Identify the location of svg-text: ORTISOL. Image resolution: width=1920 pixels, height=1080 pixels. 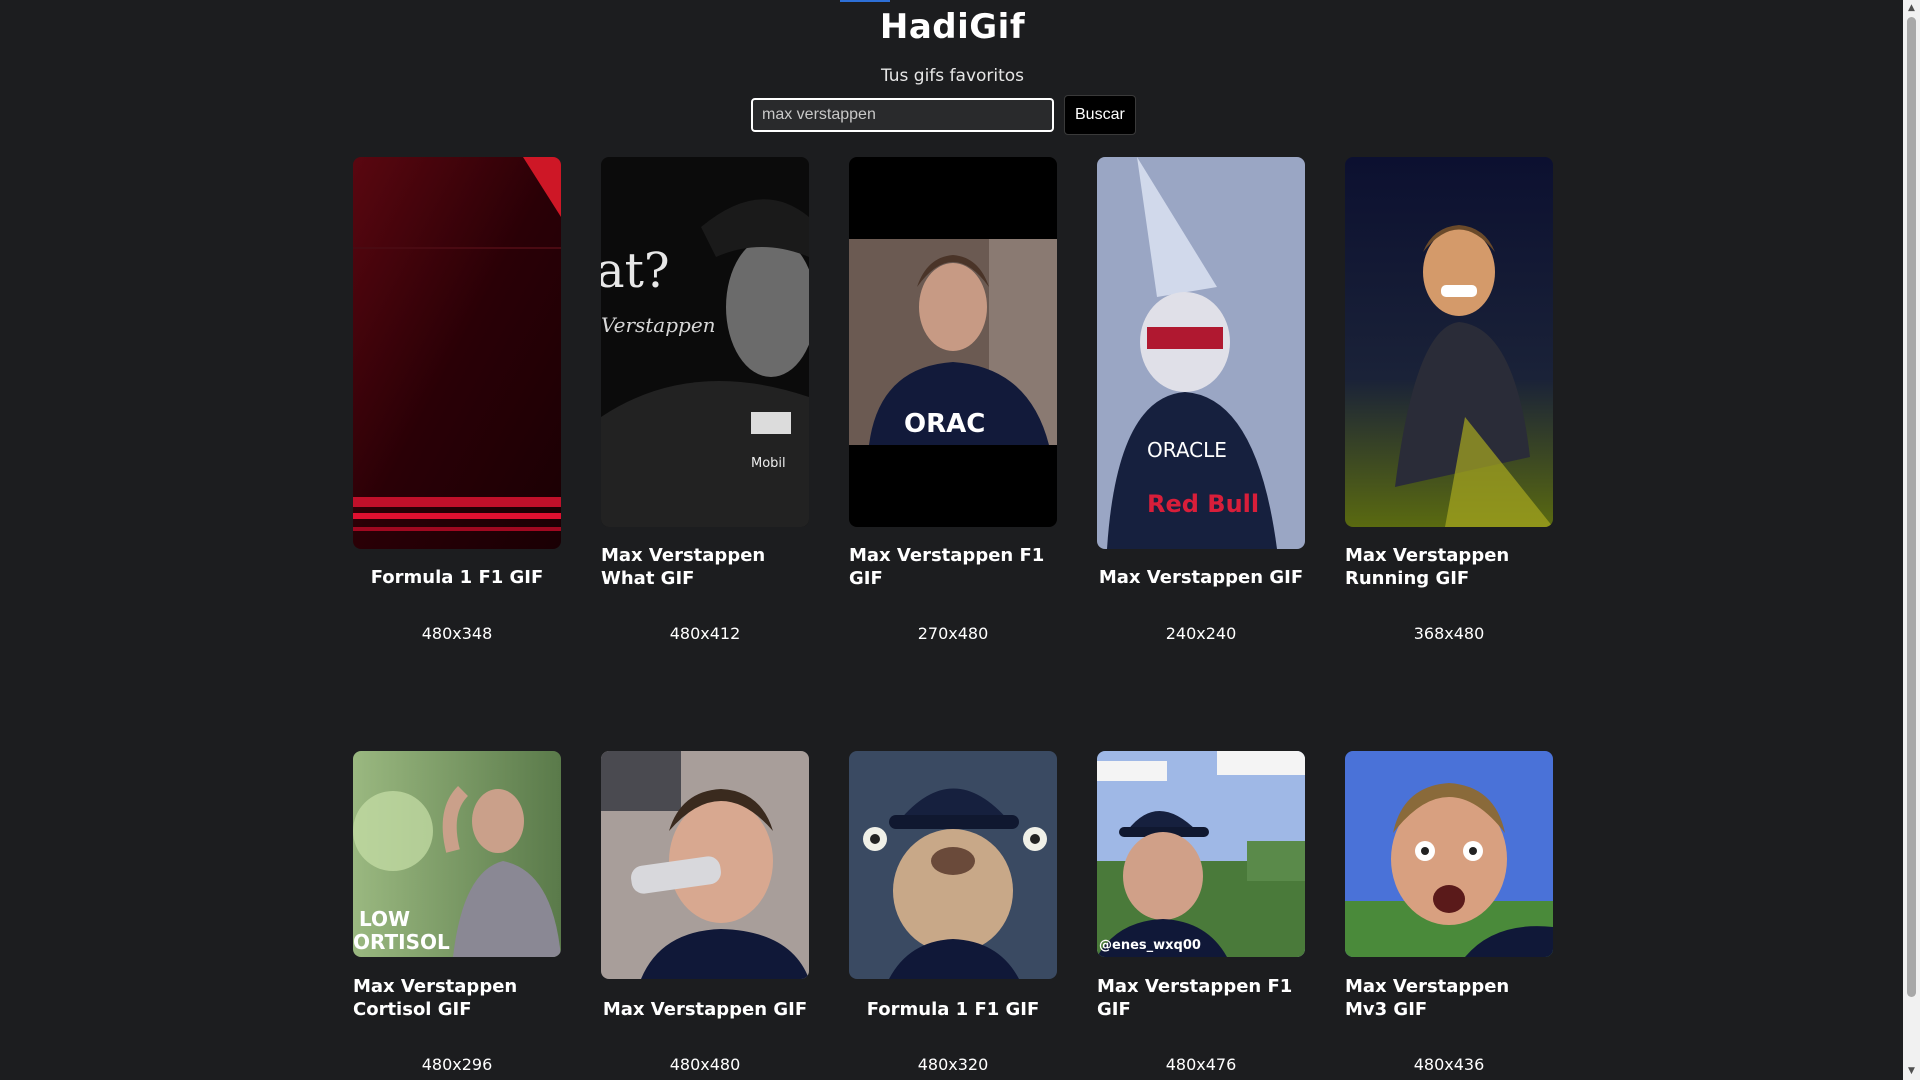
(401, 942).